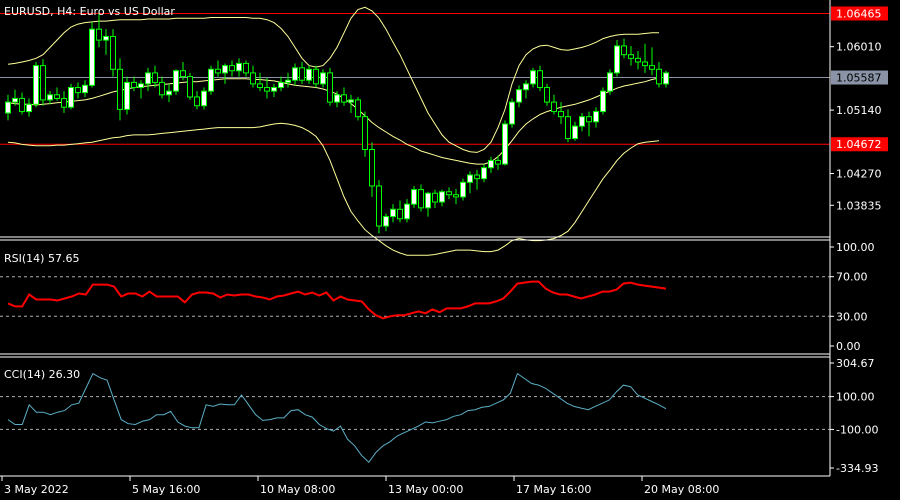 Image resolution: width=900 pixels, height=500 pixels. I want to click on candle-body-bull, so click(484, 173).